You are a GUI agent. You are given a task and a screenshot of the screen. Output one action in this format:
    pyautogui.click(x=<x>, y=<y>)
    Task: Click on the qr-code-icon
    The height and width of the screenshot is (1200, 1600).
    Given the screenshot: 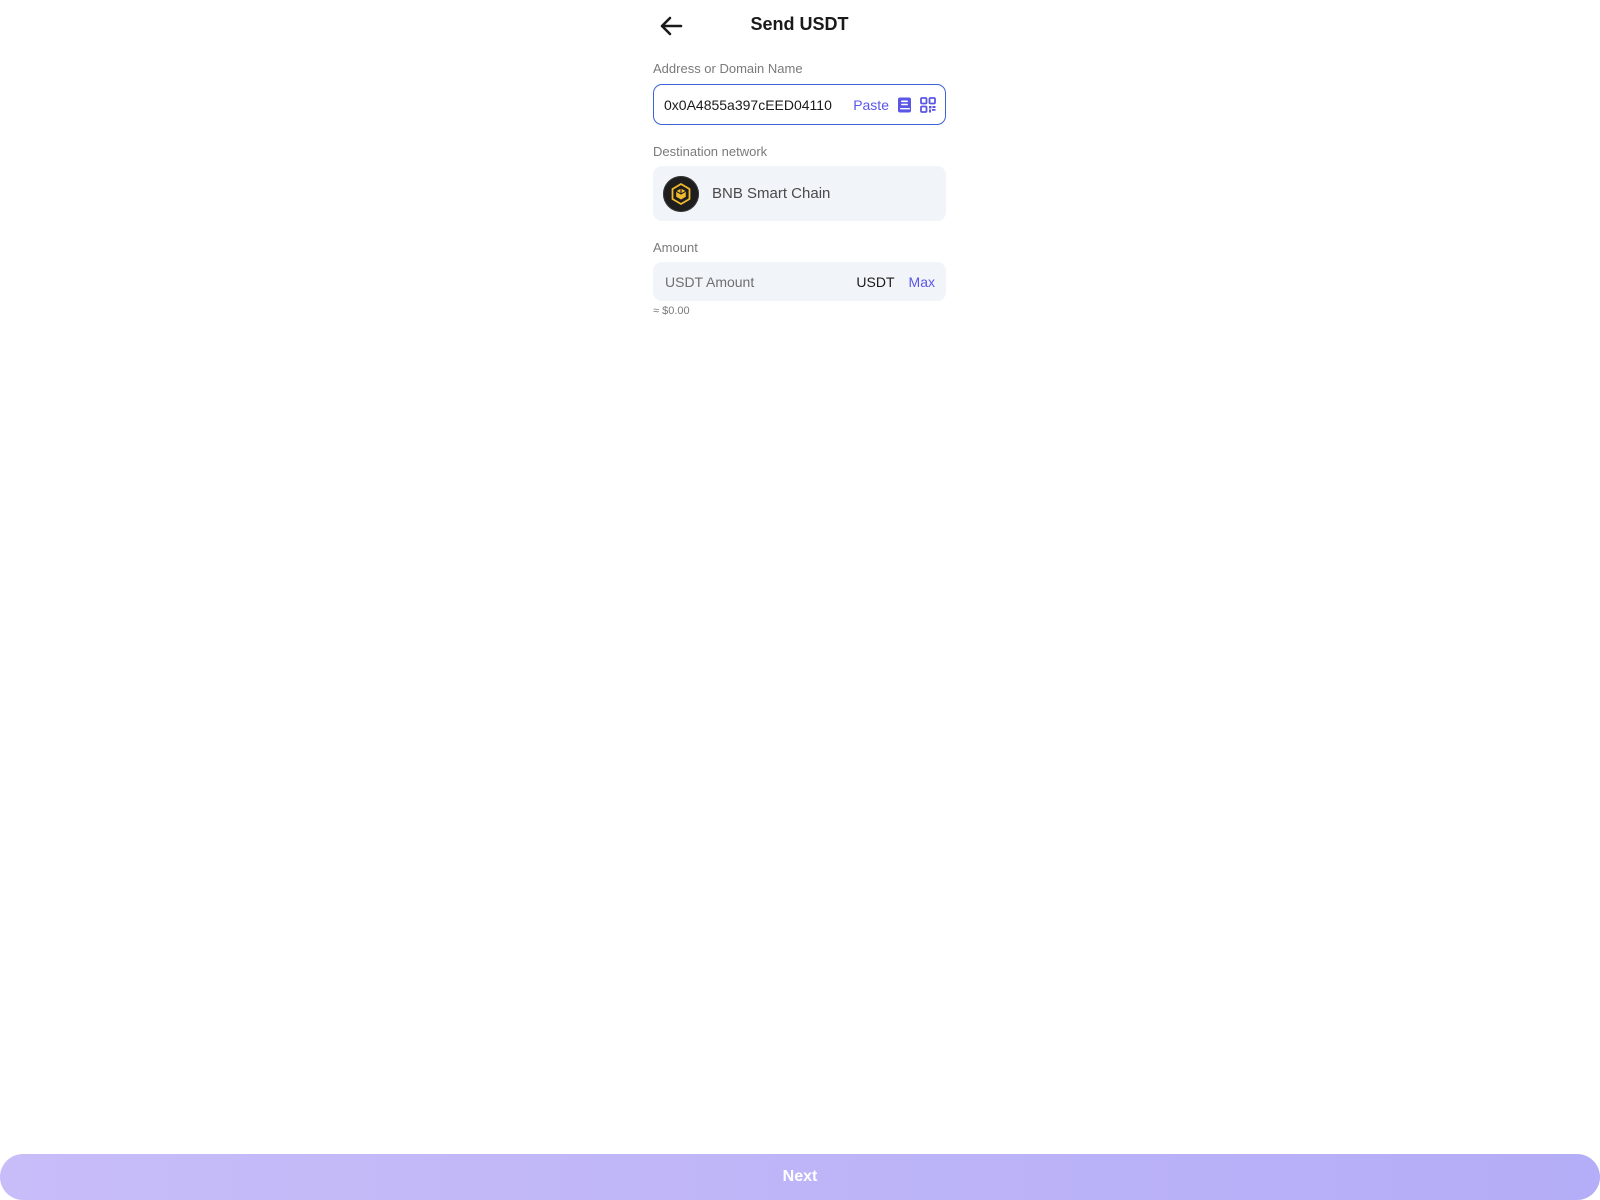 What is the action you would take?
    pyautogui.click(x=928, y=104)
    